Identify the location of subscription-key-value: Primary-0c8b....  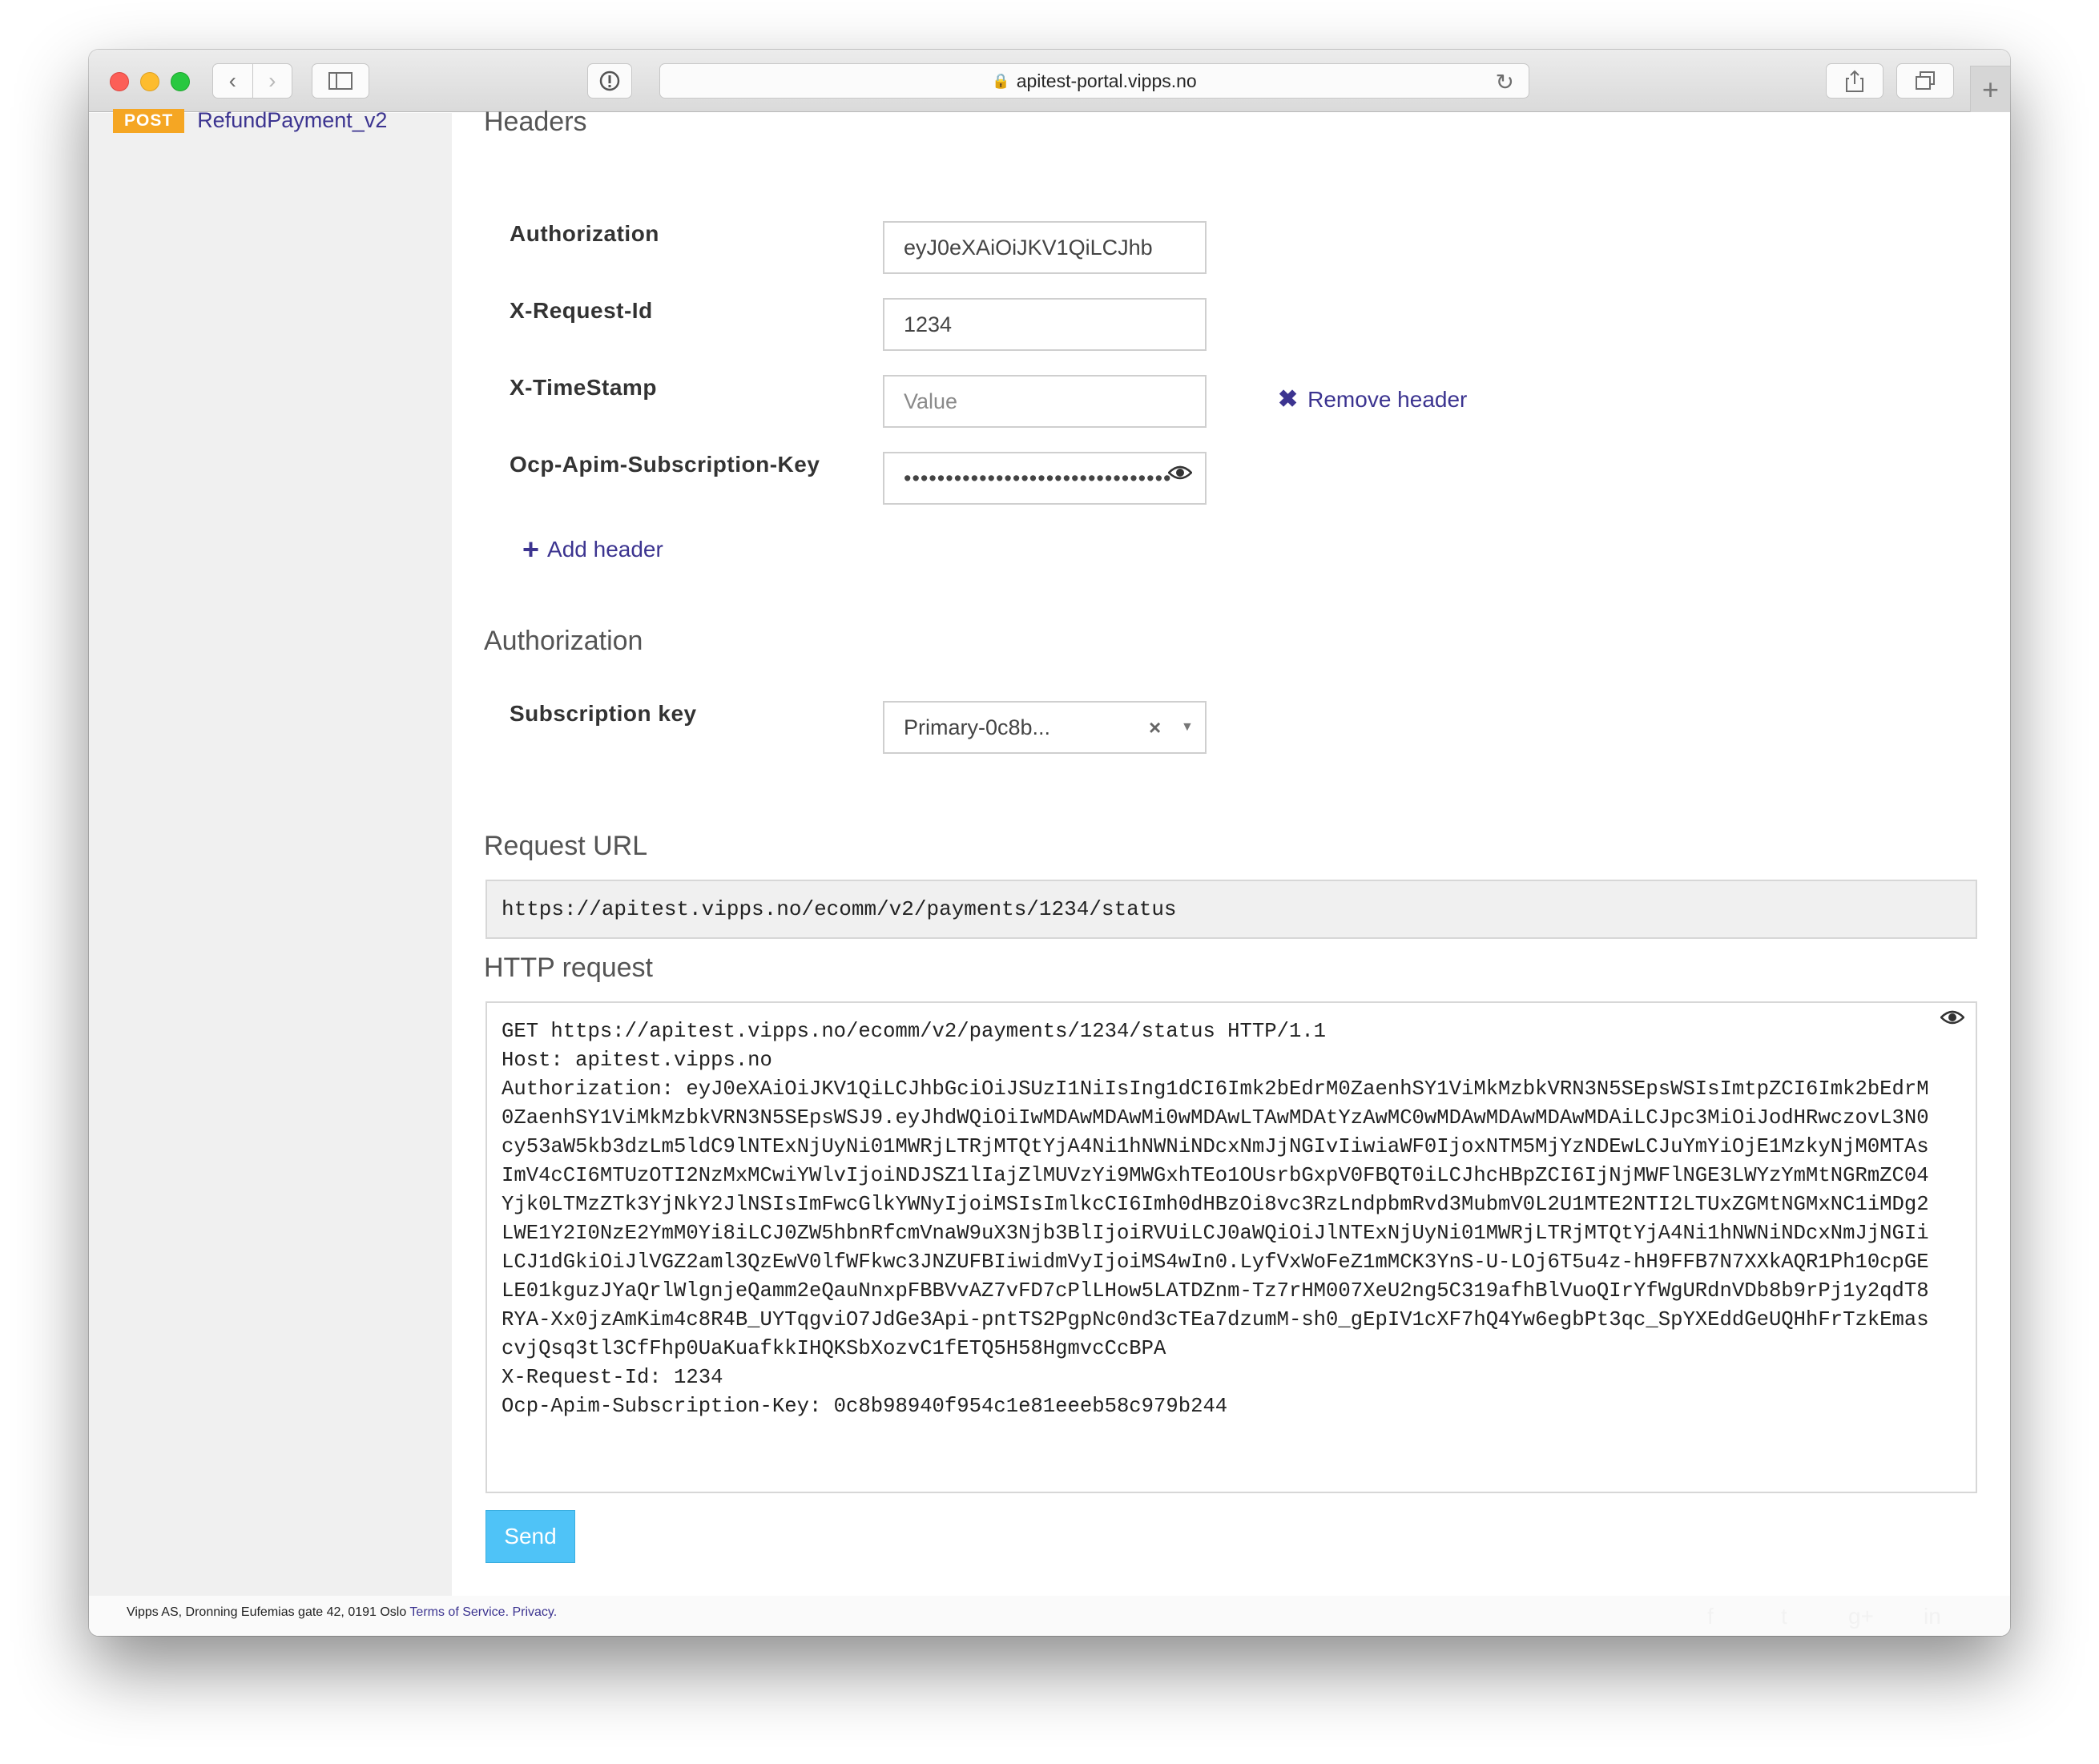
(977, 727).